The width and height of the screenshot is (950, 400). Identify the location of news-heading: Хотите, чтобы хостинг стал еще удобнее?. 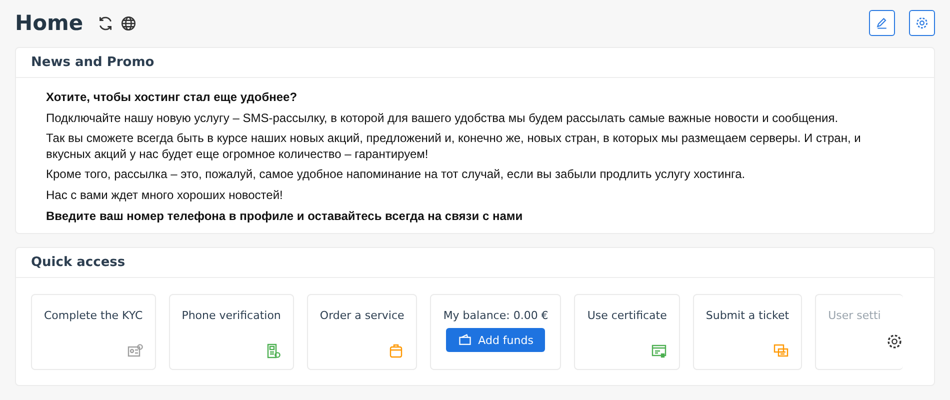
(172, 98).